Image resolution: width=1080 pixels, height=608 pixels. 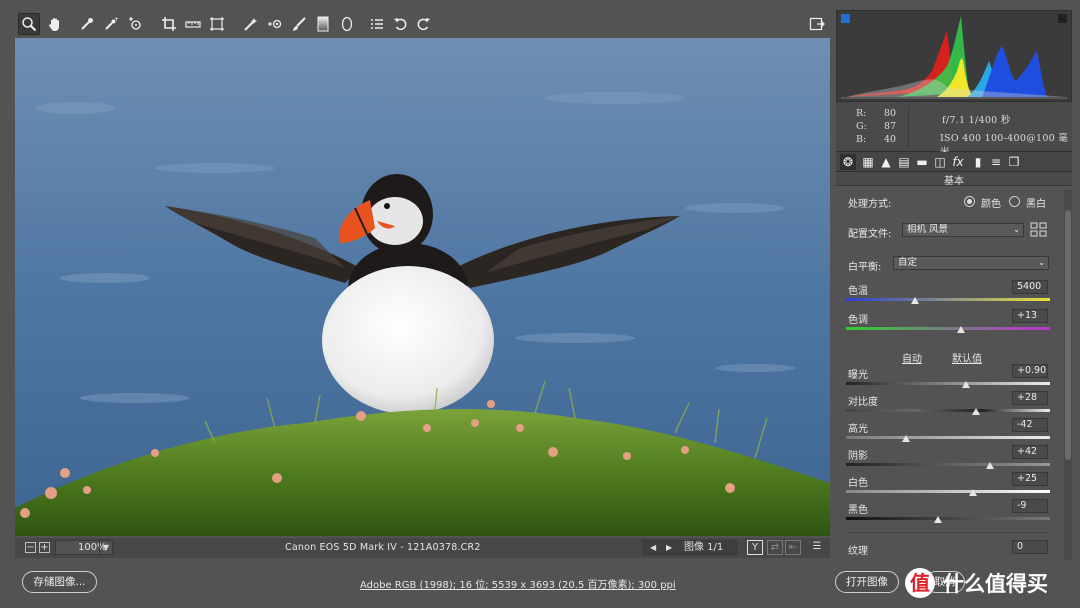 What do you see at coordinates (890, 139) in the screenshot?
I see `b-value: 40` at bounding box center [890, 139].